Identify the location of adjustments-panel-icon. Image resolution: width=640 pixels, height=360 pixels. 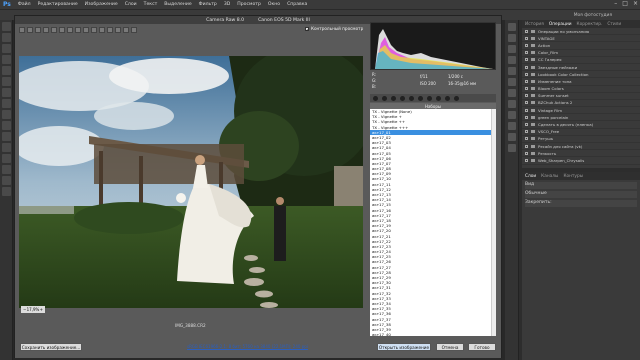
(511, 49).